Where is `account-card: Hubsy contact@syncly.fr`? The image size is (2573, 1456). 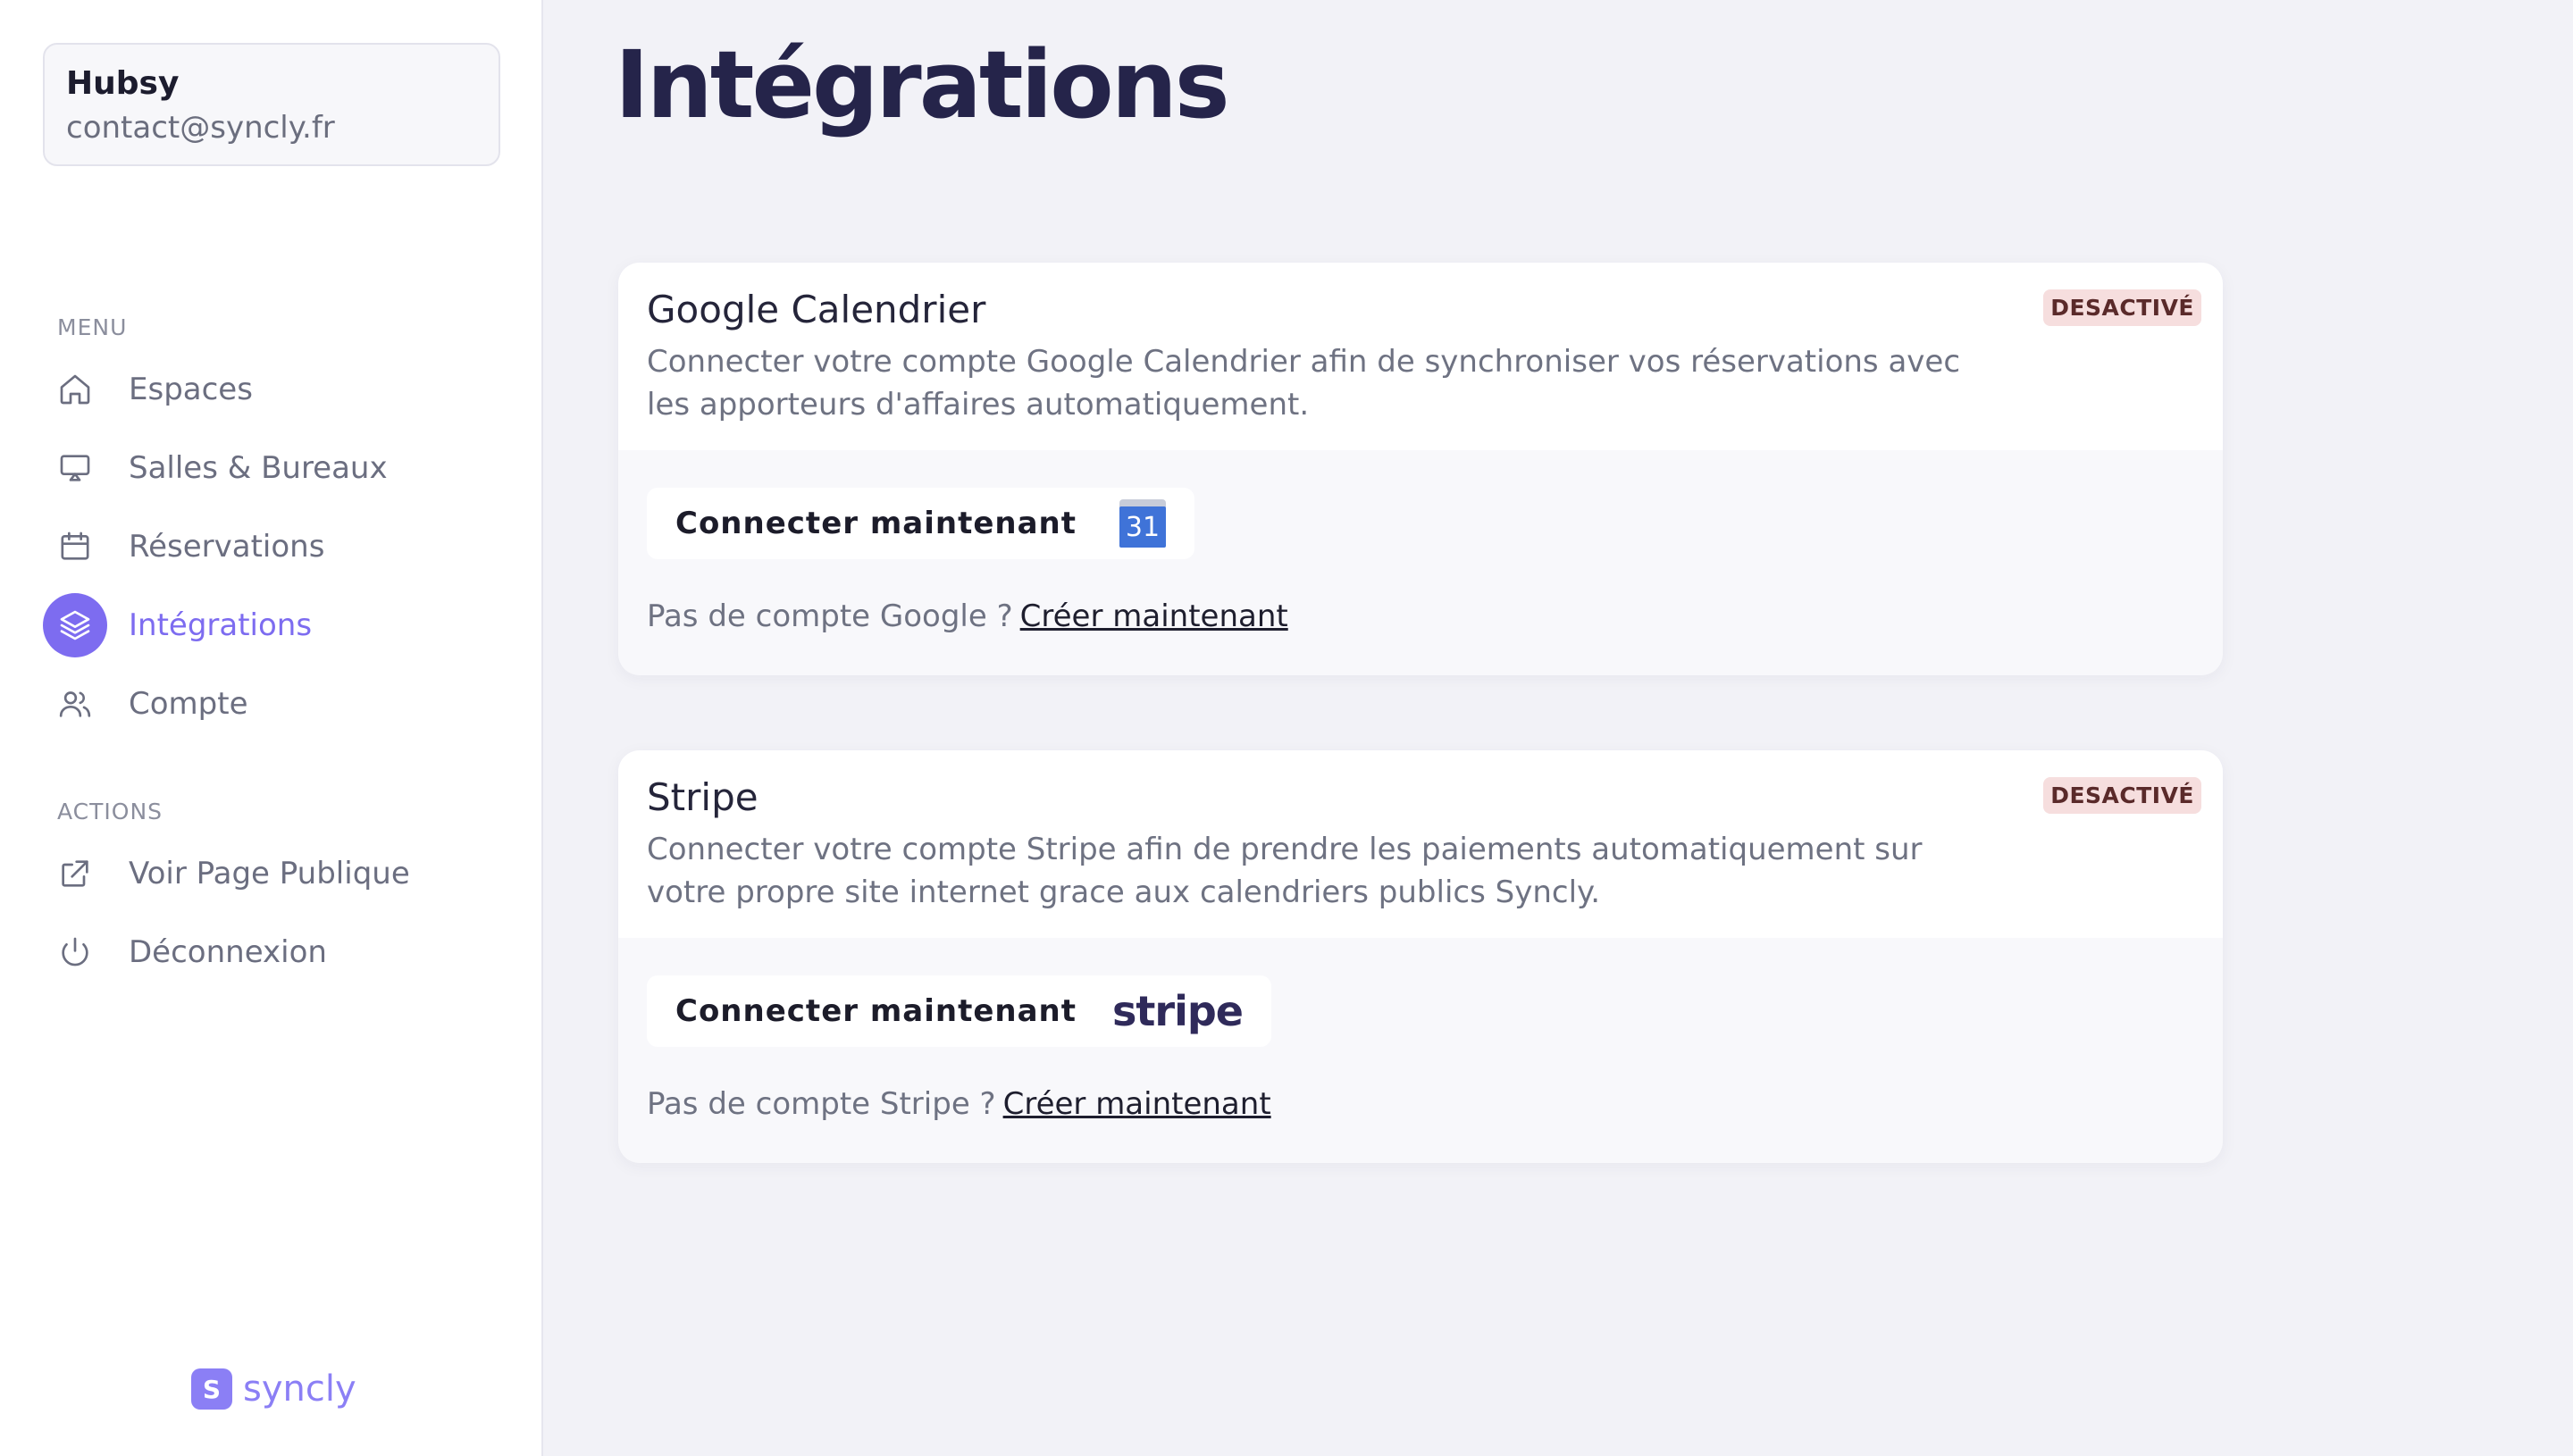
account-card: Hubsy contact@syncly.fr is located at coordinates (271, 104).